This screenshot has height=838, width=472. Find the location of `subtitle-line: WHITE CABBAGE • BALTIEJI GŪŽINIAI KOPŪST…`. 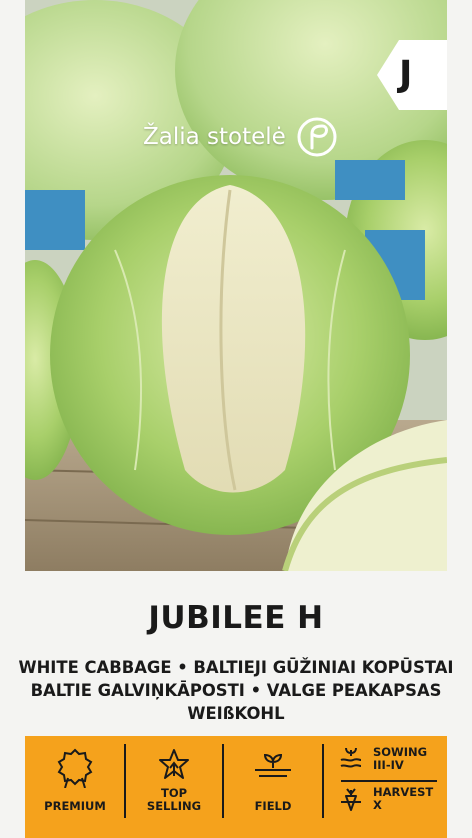

subtitle-line: WHITE CABBAGE • BALTIEJI GŪŽINIAI KOPŪST… is located at coordinates (236, 667).